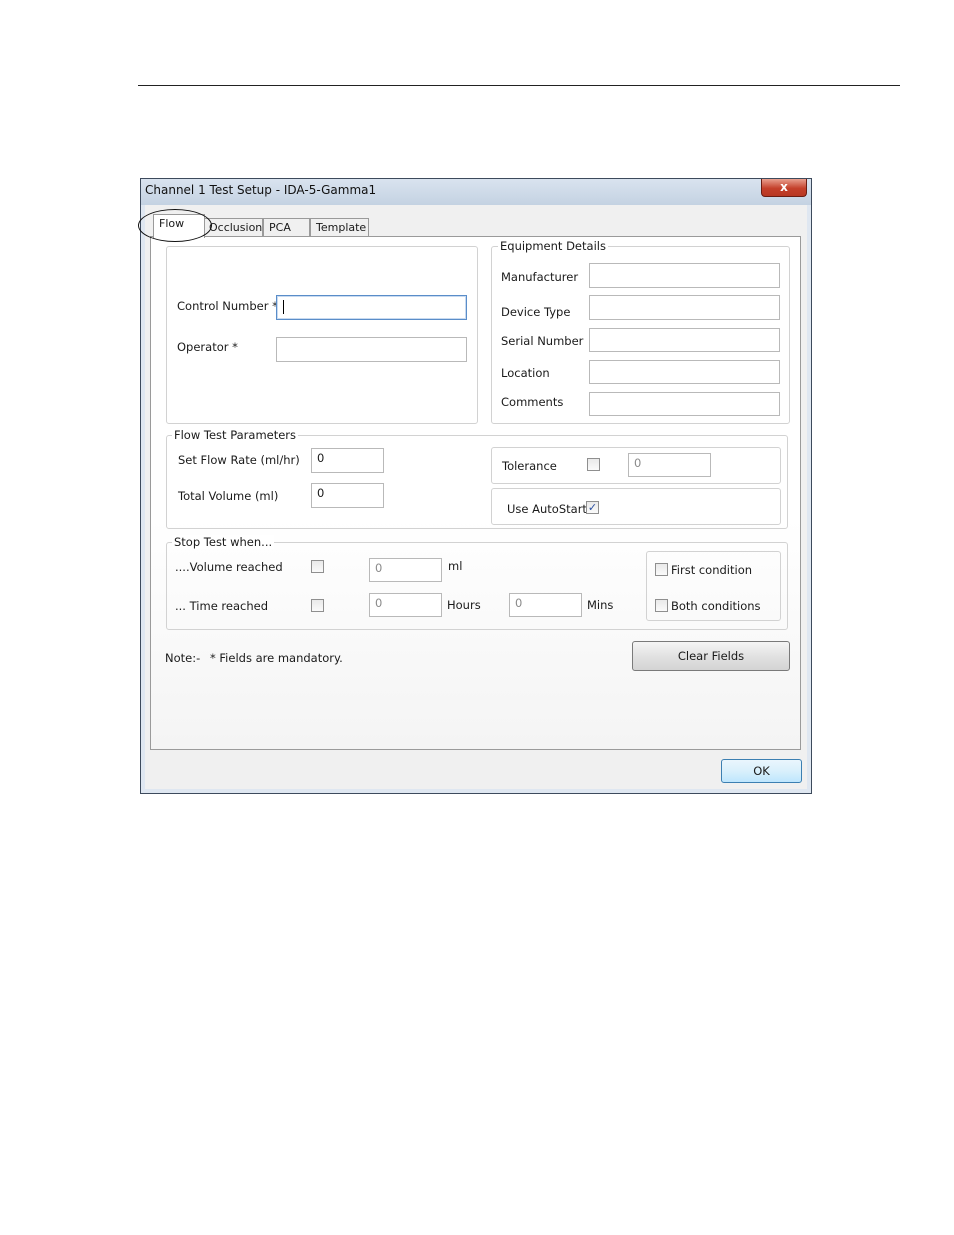 Image resolution: width=954 pixels, height=1235 pixels. I want to click on operator-group, so click(322, 335).